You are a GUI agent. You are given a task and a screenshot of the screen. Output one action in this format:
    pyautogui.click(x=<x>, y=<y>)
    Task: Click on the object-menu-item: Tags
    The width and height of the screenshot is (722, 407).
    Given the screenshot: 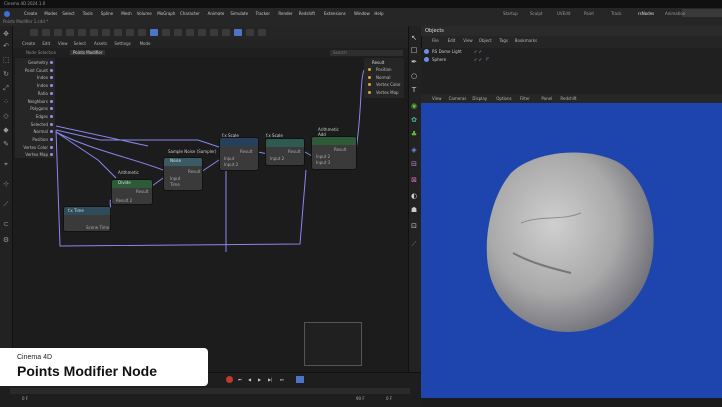 What is the action you would take?
    pyautogui.click(x=503, y=40)
    